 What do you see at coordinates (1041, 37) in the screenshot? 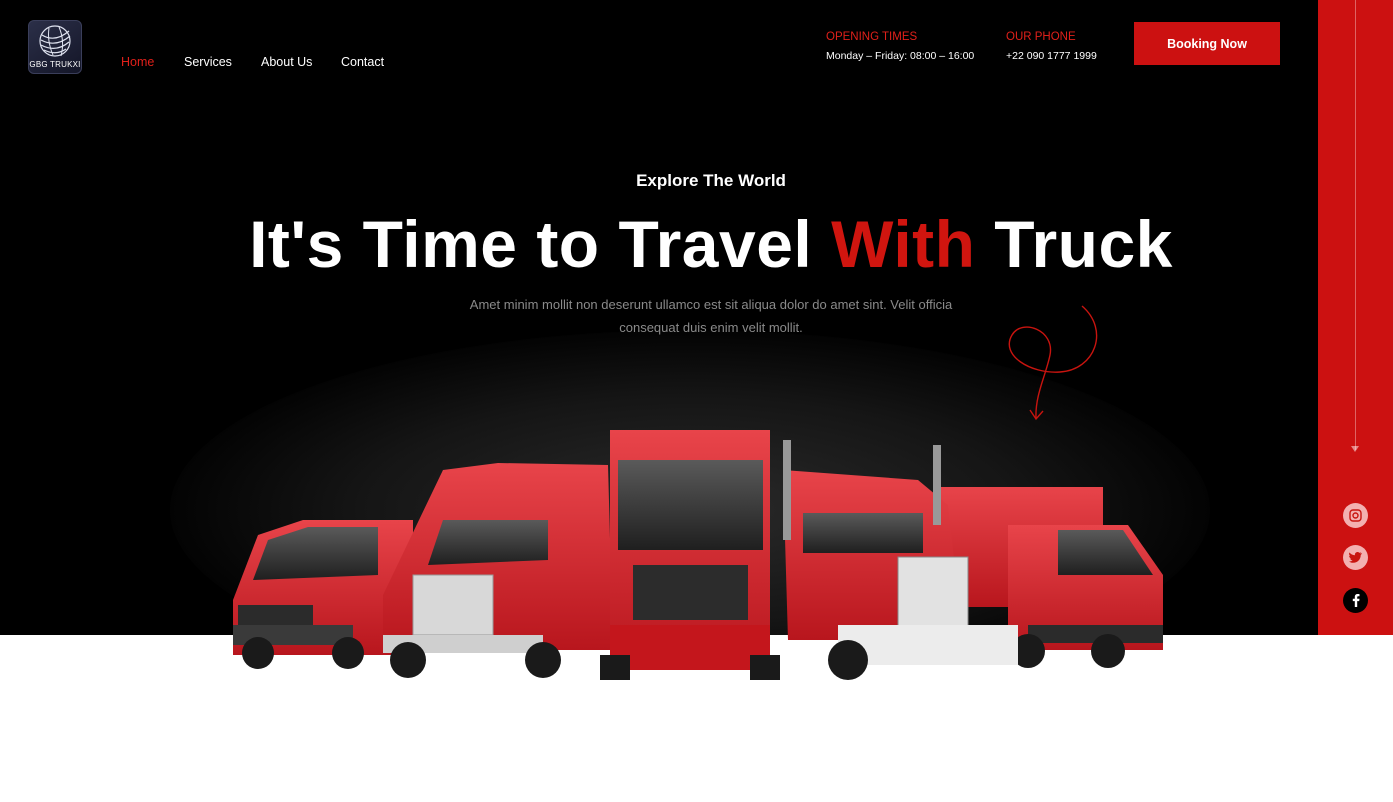
I see `phone-title: OUR PHONE` at bounding box center [1041, 37].